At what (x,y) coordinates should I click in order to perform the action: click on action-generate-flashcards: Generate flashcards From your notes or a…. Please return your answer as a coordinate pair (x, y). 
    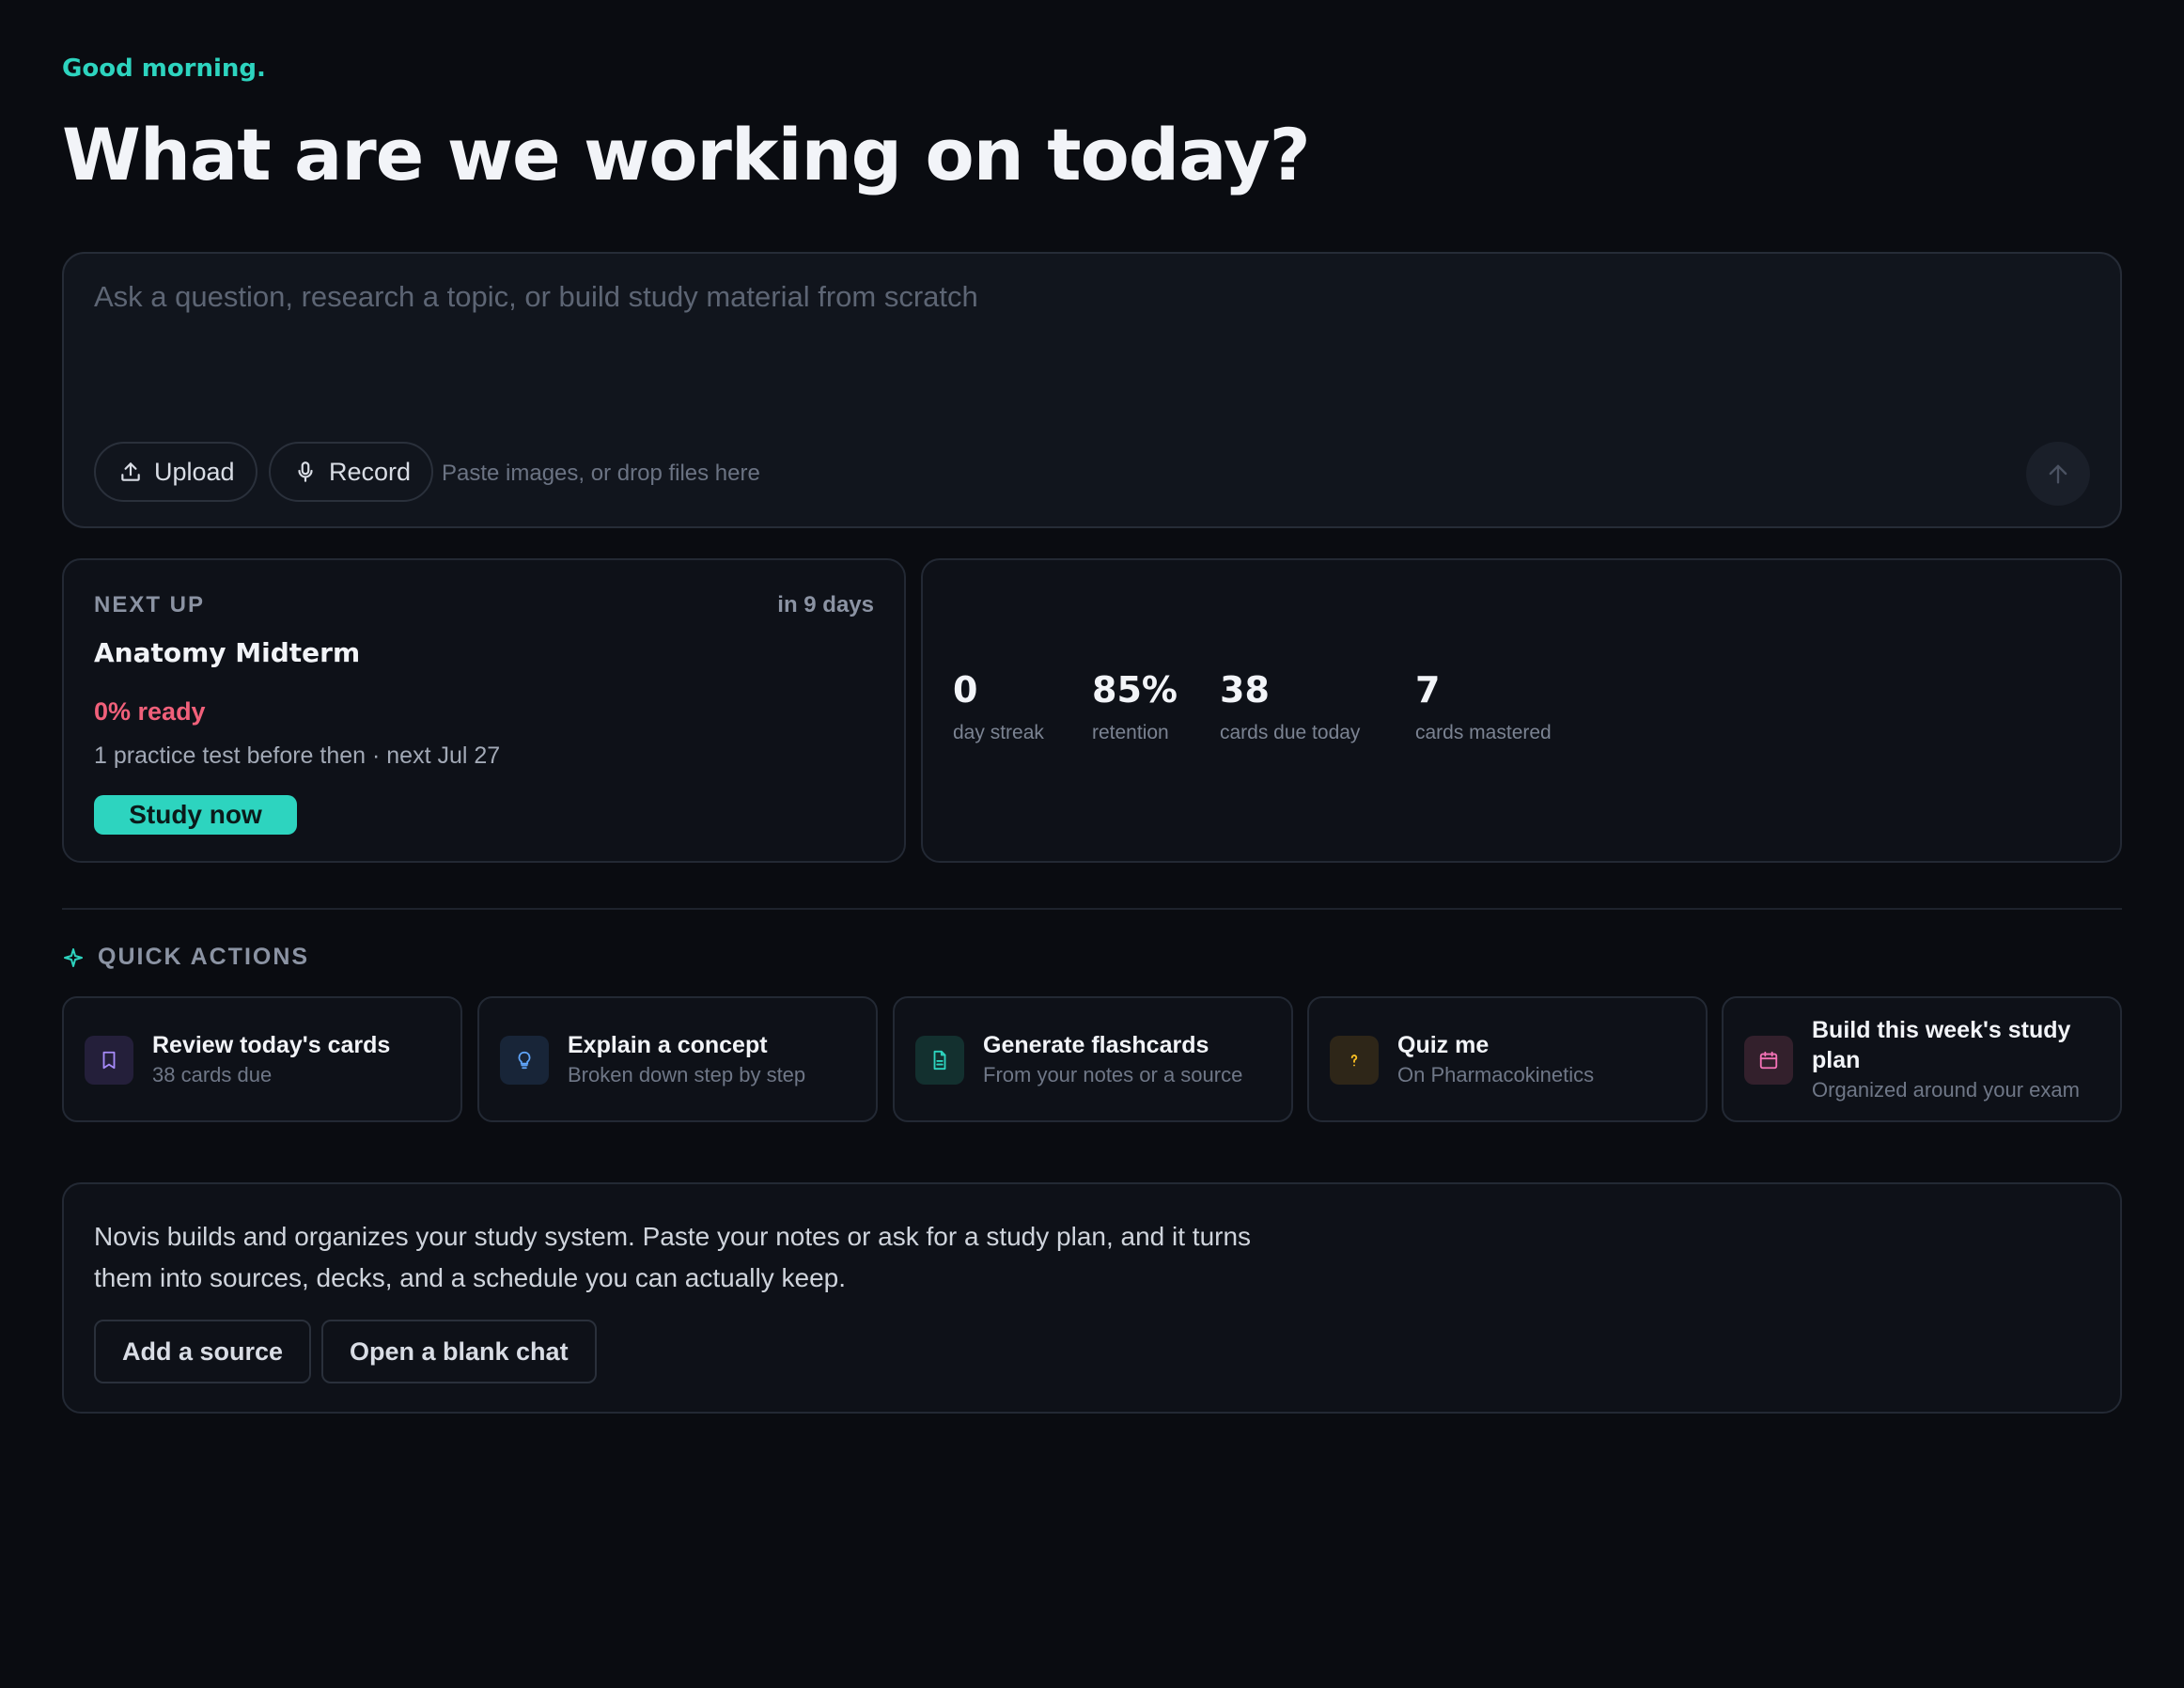
    Looking at the image, I should click on (1093, 1059).